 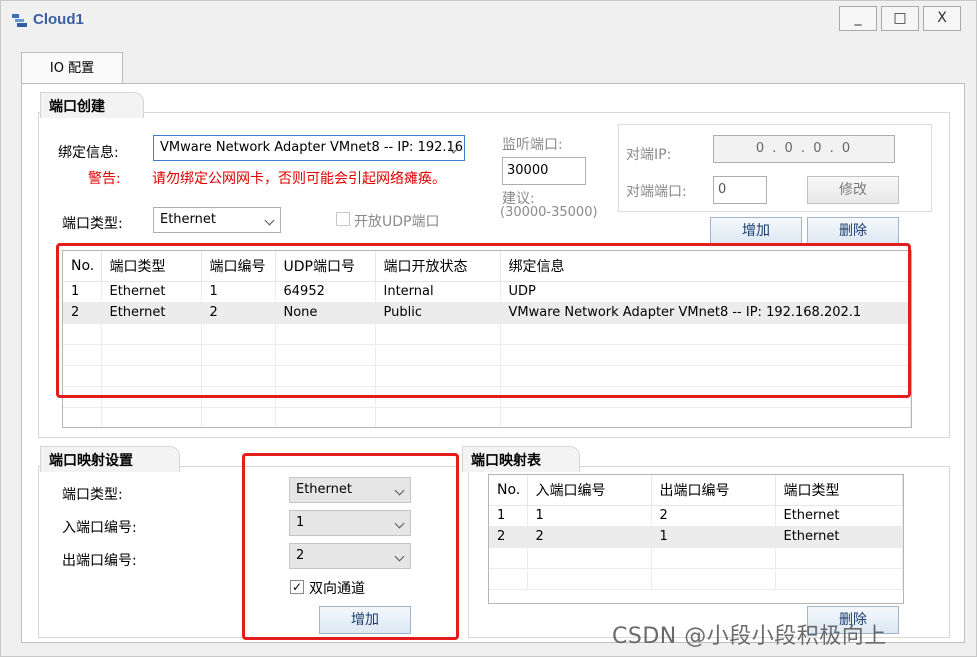 What do you see at coordinates (397, 222) in the screenshot?
I see `open-udp-label: 开放UDP端口` at bounding box center [397, 222].